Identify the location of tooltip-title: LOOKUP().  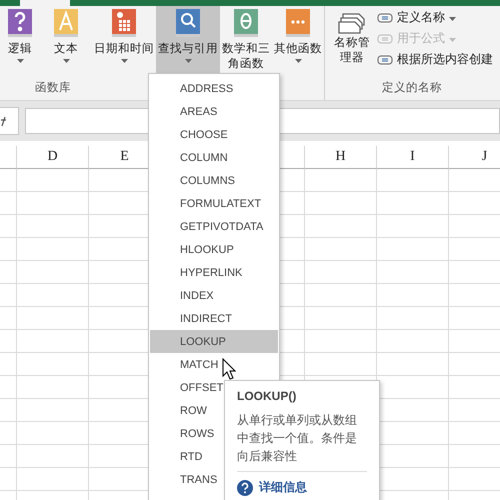
(267, 396).